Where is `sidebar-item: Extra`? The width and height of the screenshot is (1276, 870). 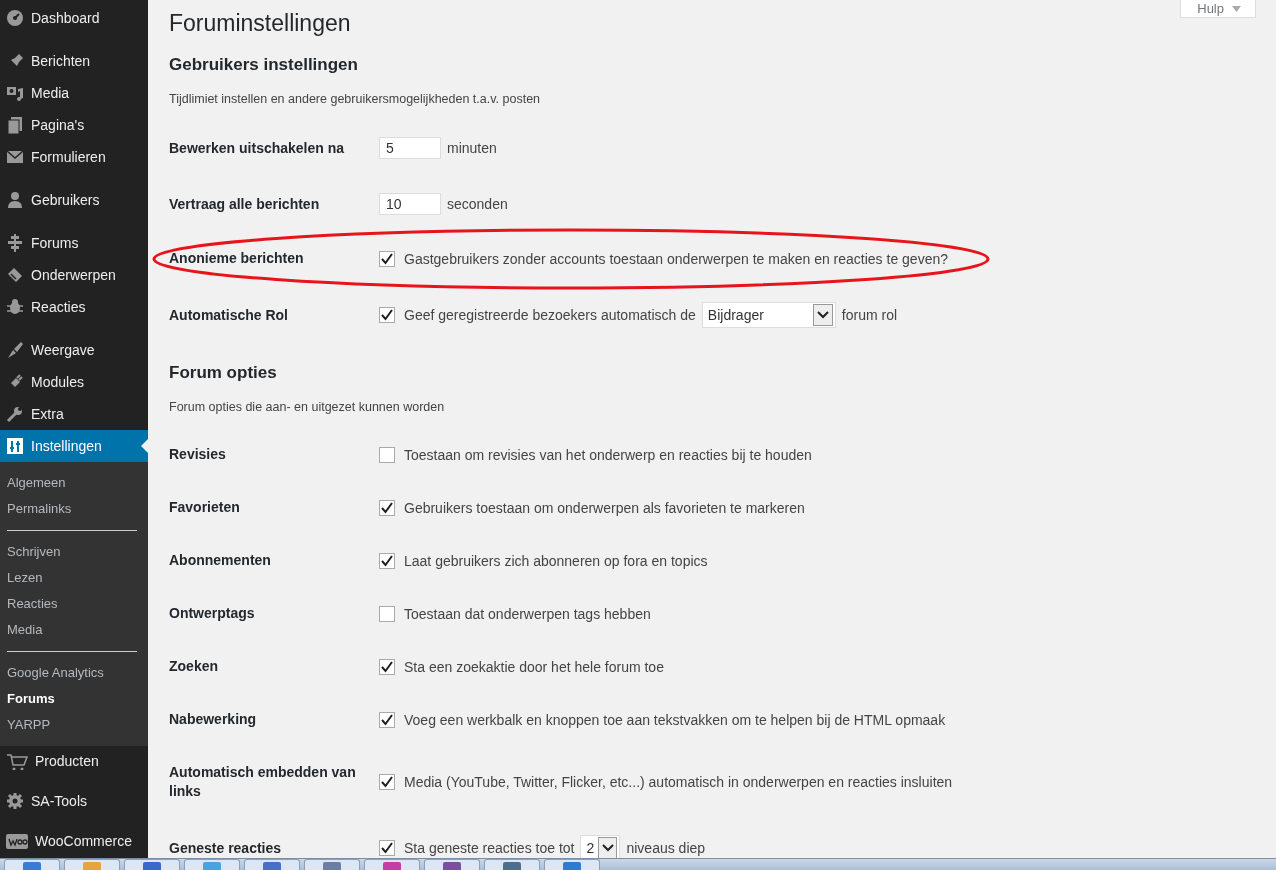 sidebar-item: Extra is located at coordinates (74, 414).